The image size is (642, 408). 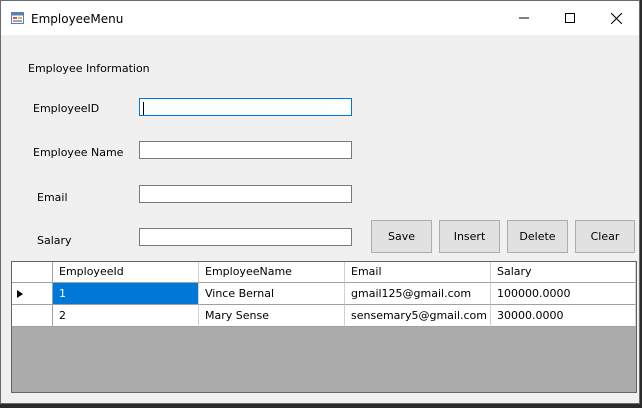 I want to click on minimize-button, so click(x=524, y=18).